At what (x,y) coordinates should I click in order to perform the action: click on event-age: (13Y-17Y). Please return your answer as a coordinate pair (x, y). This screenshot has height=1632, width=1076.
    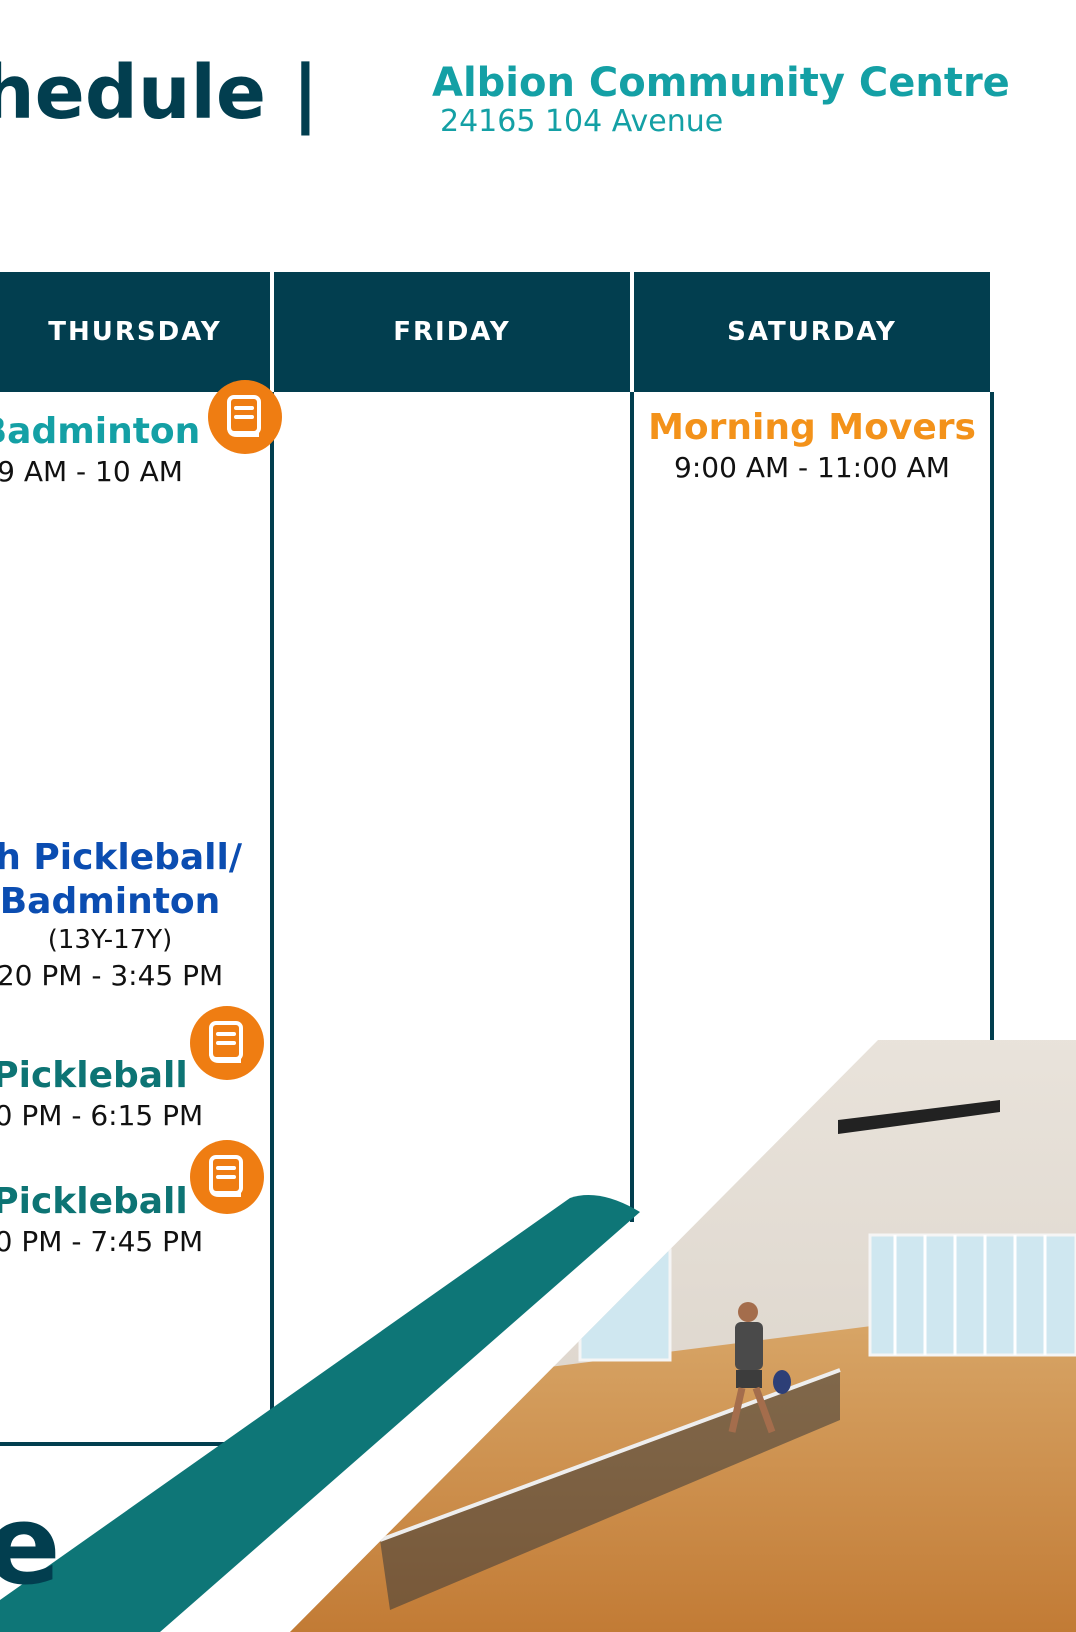
    Looking at the image, I should click on (110, 939).